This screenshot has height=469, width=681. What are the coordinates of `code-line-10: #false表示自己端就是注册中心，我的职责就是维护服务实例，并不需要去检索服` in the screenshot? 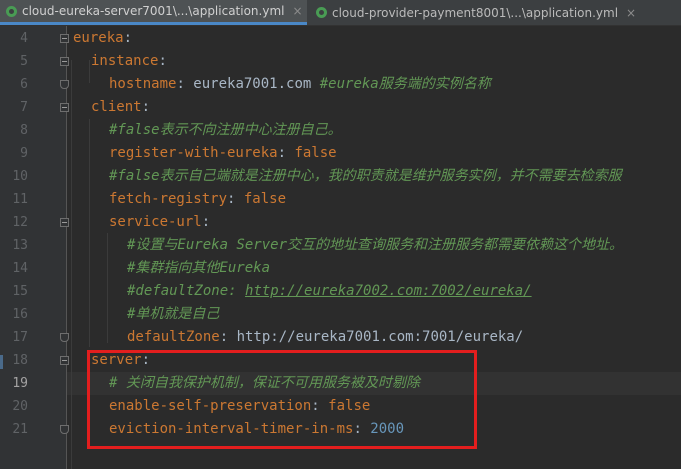 It's located at (374, 176).